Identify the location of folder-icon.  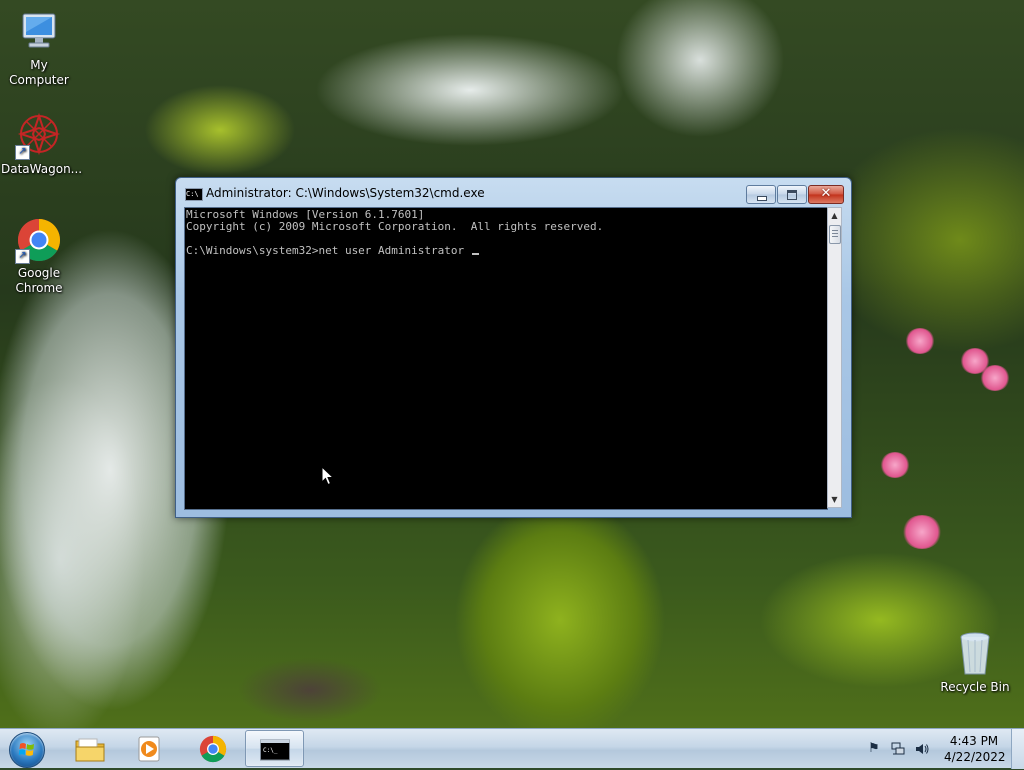
(90, 749).